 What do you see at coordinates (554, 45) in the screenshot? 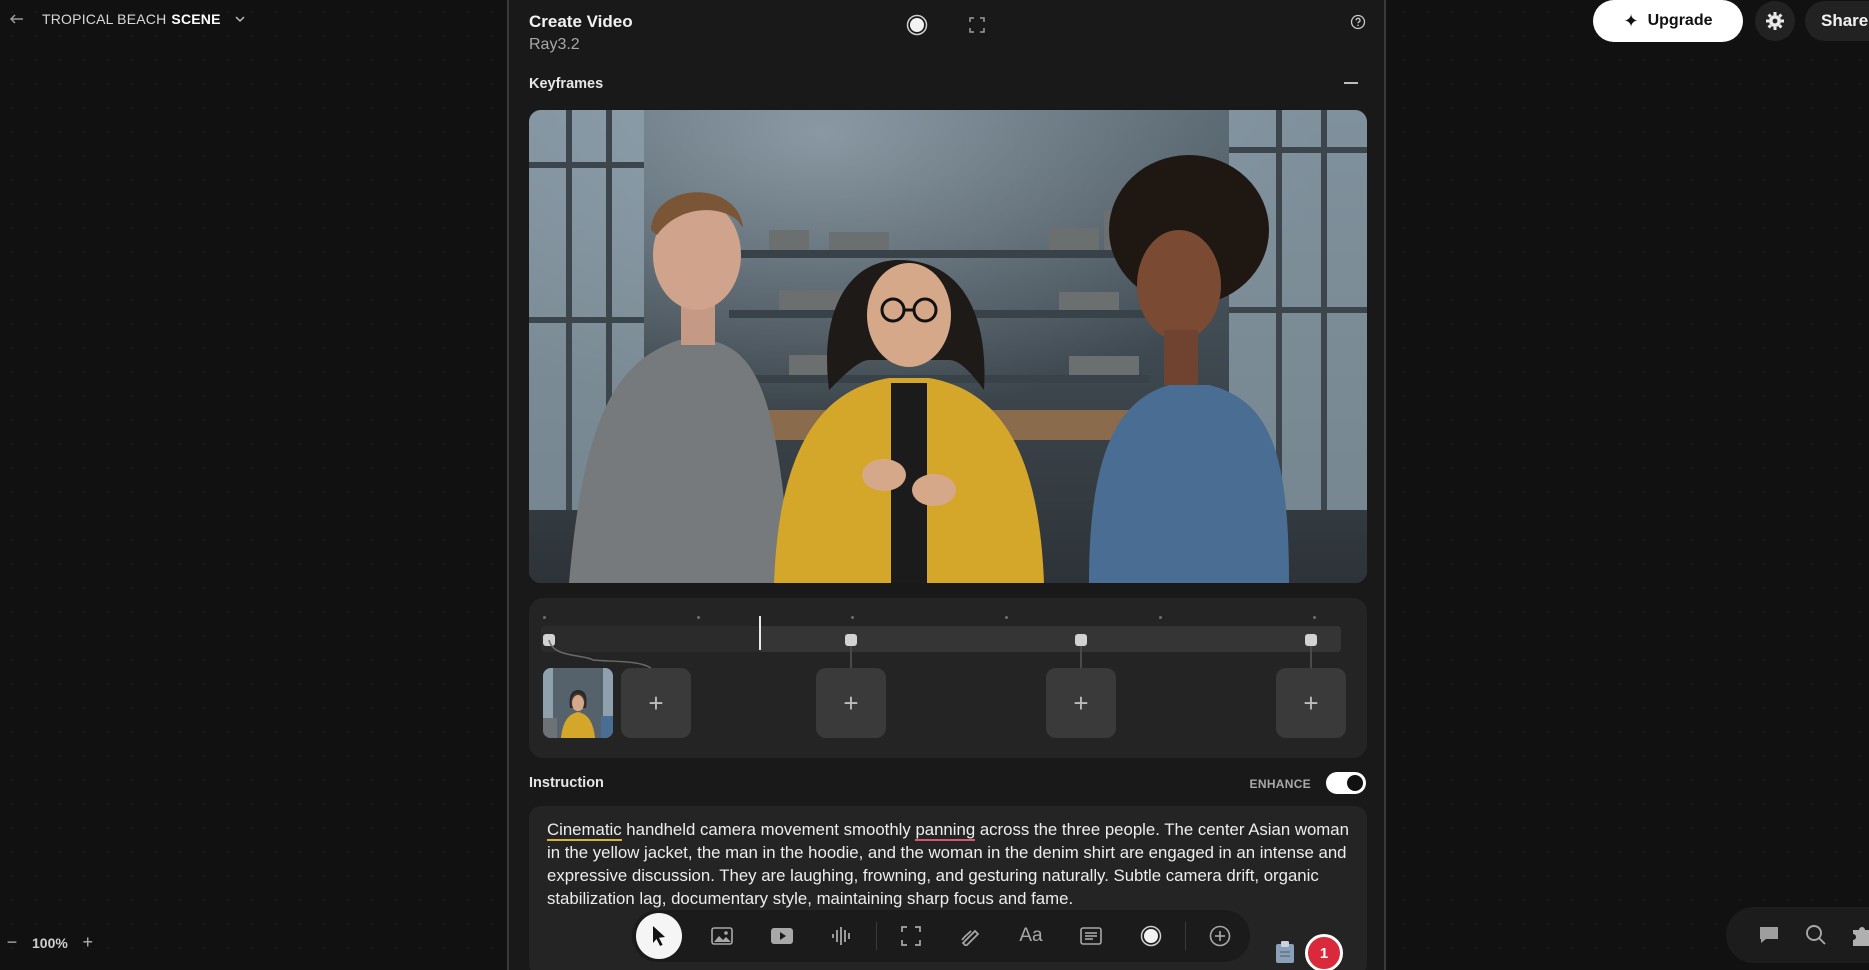
I see `model-name: Ray3.2` at bounding box center [554, 45].